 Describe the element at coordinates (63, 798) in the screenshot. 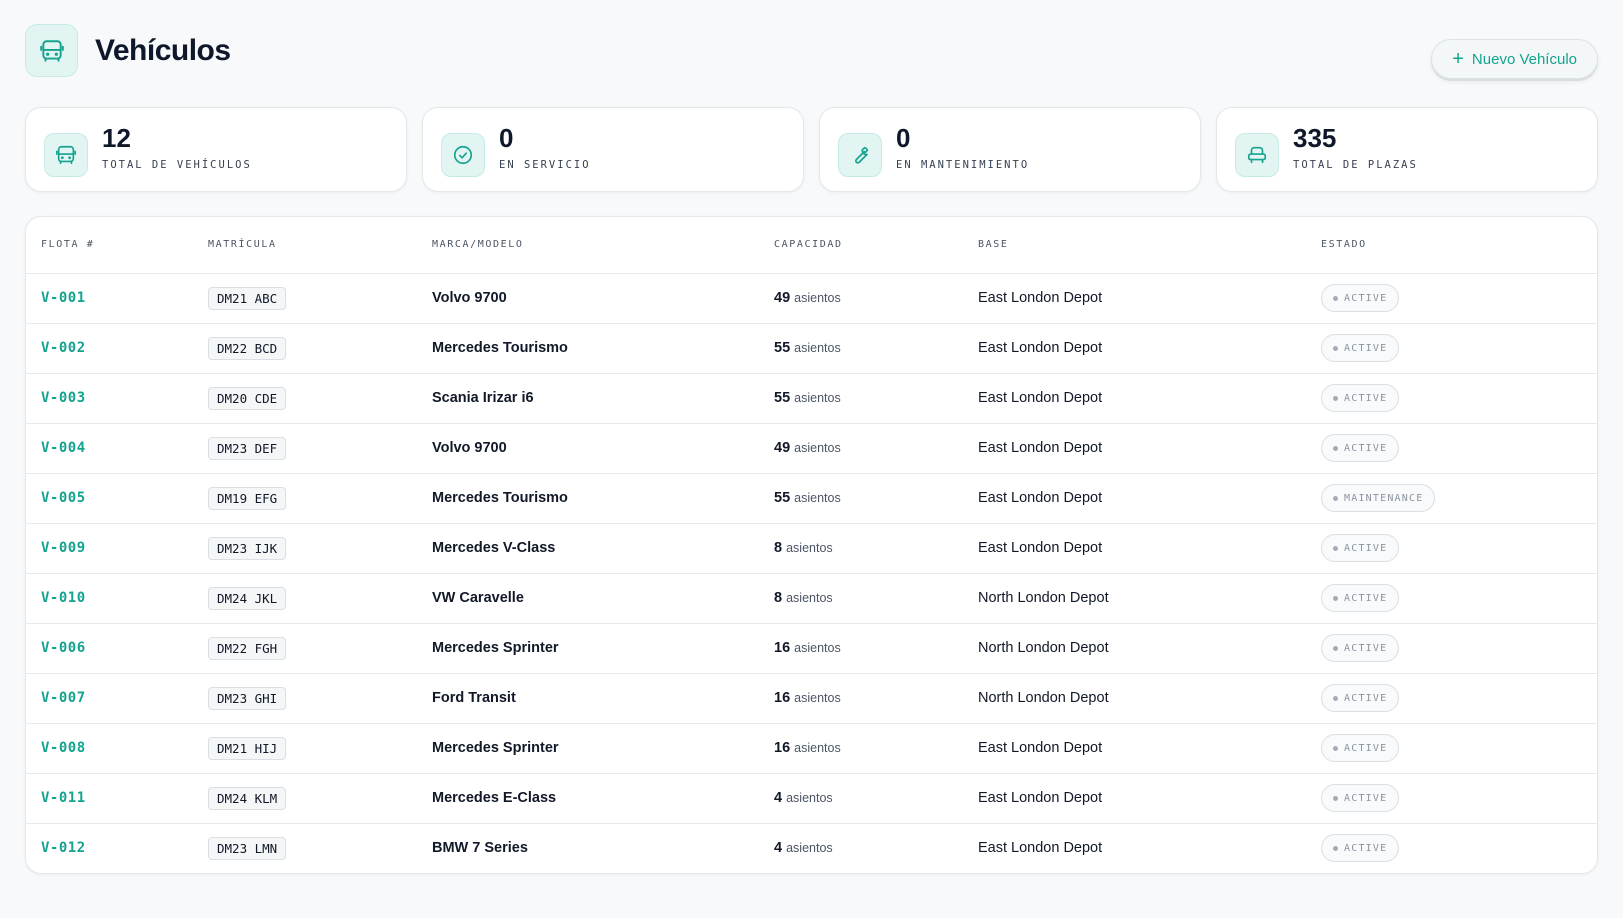

I see `fleet-number-link: V-011` at that location.